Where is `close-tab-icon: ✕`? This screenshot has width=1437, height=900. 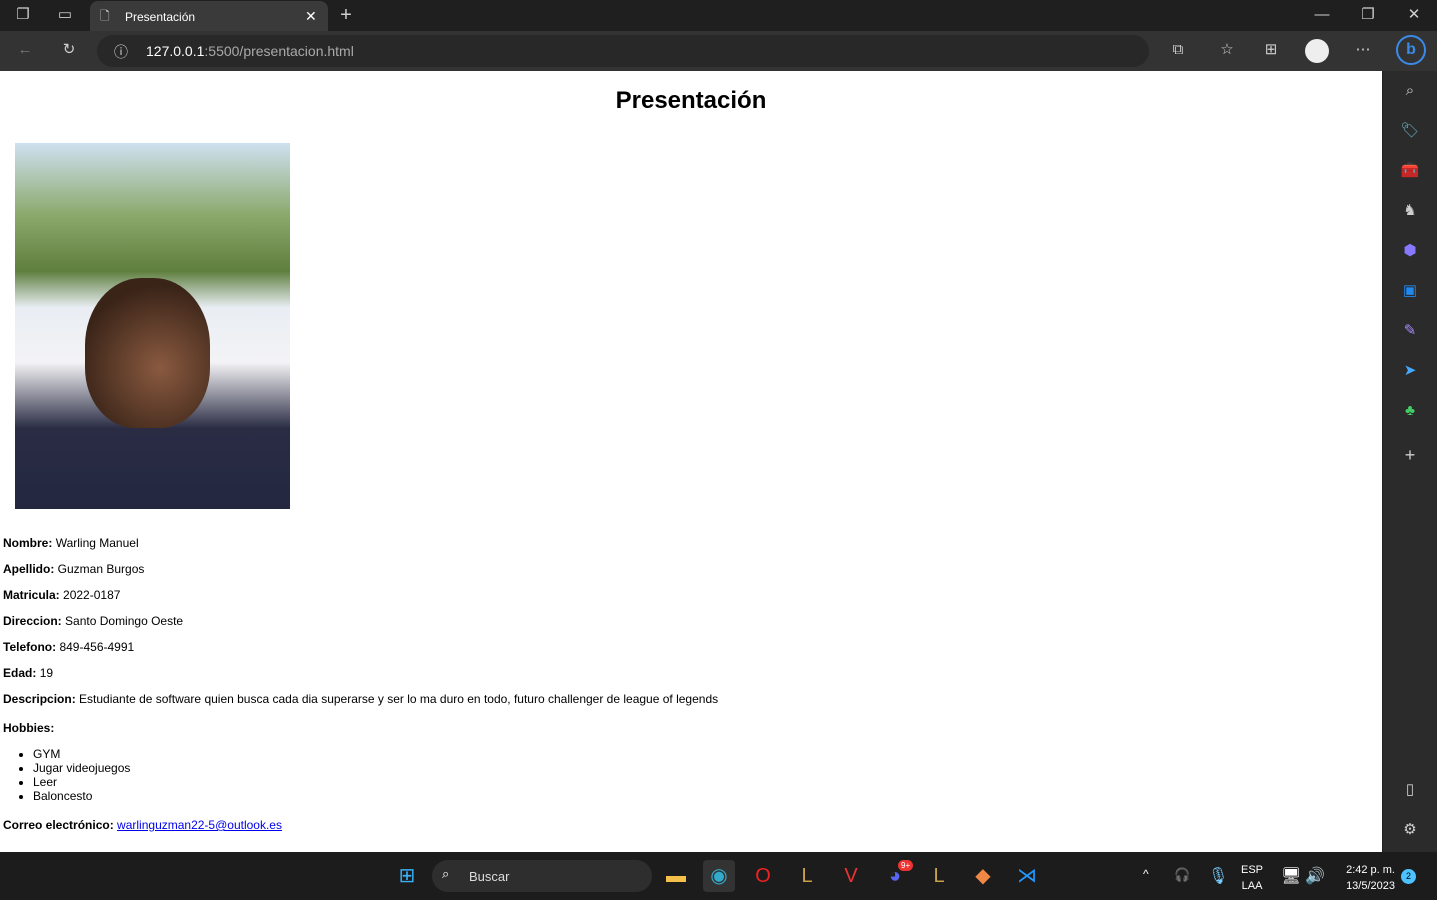
close-tab-icon: ✕ is located at coordinates (311, 16).